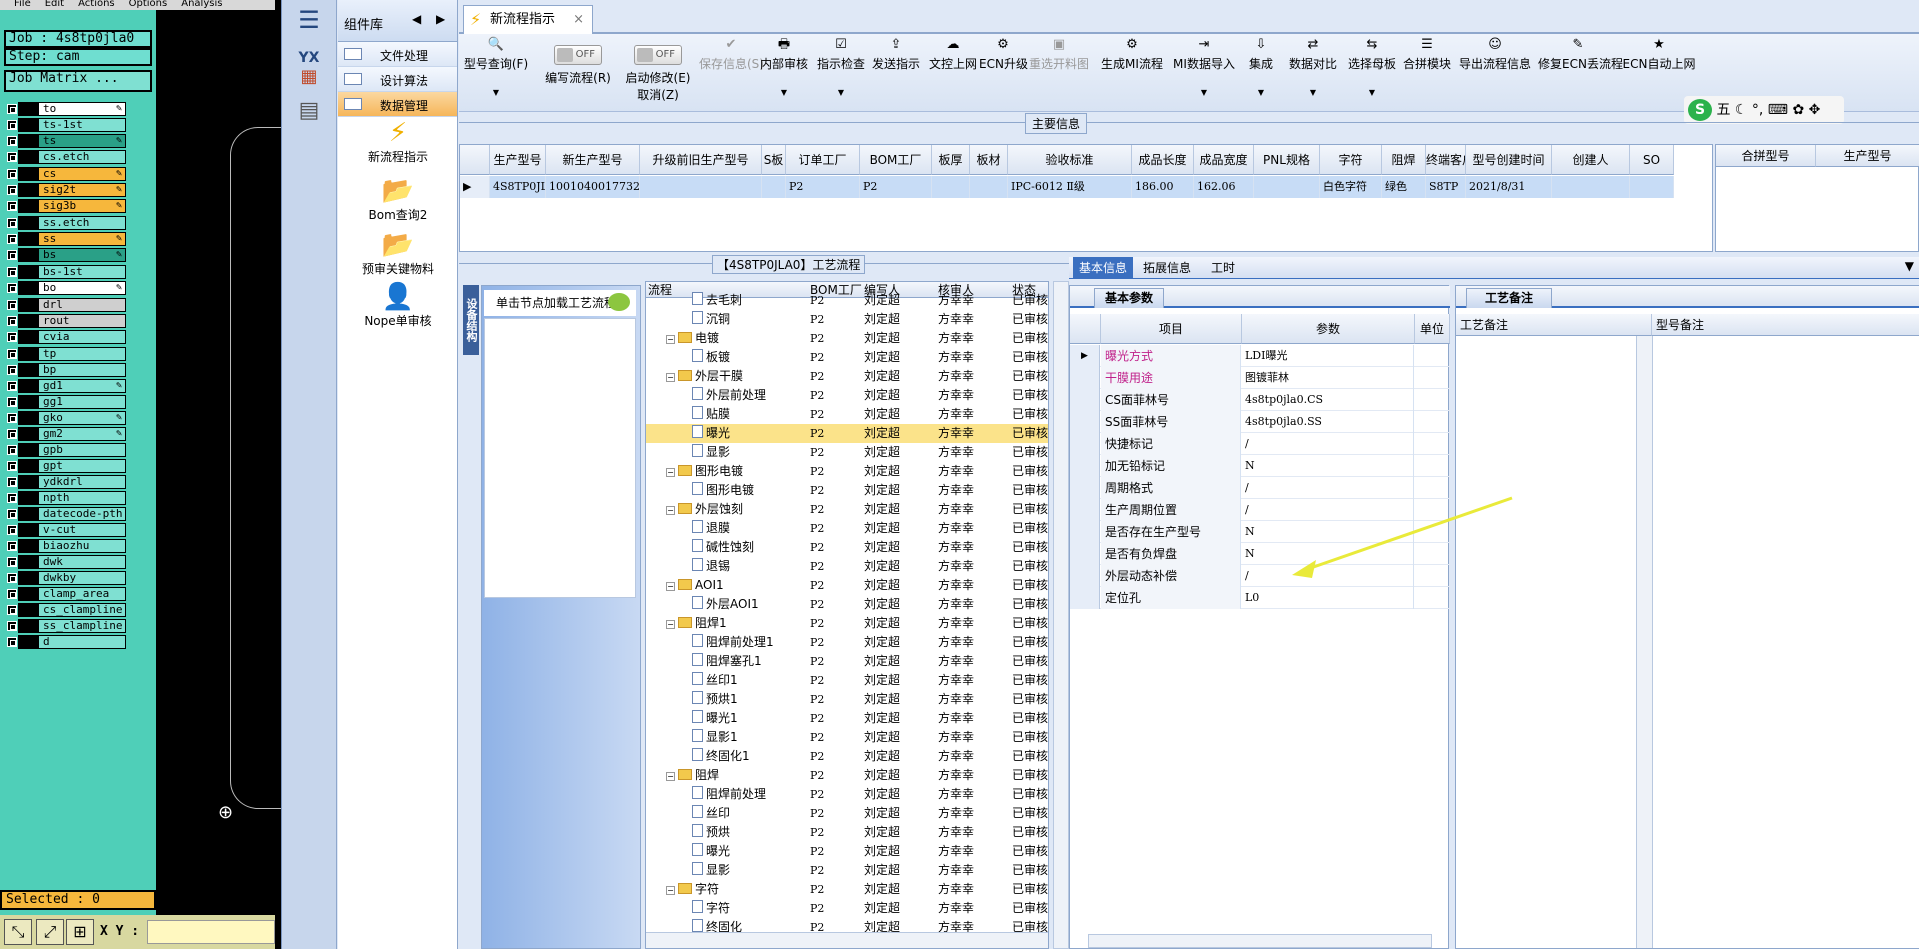 Image resolution: width=1919 pixels, height=949 pixels. Describe the element at coordinates (1644, 642) in the screenshot. I see `vertical-scrollbar` at that location.